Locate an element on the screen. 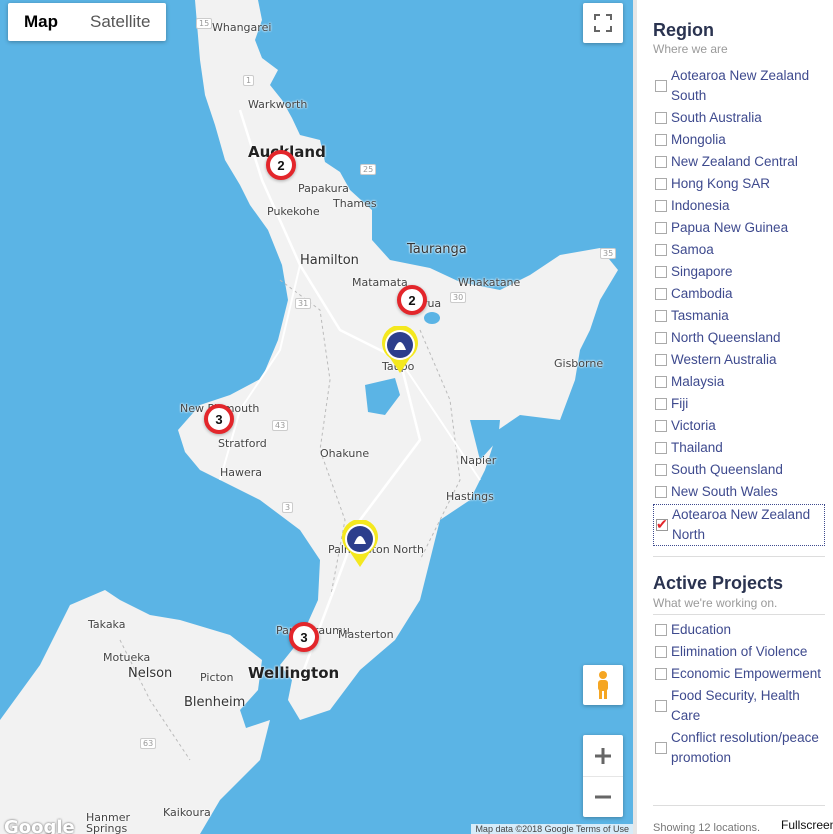 This screenshot has width=833, height=834. region-option-label: Samoa is located at coordinates (692, 249).